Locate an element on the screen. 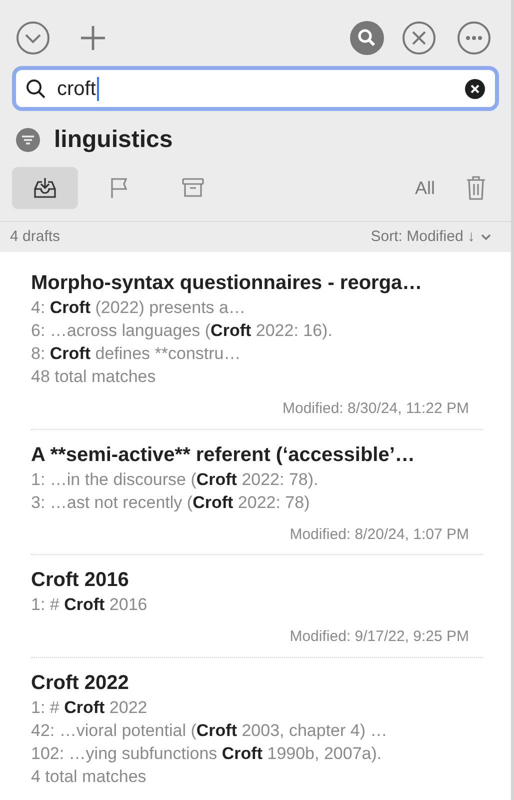 This screenshot has height=800, width=514. tag-title: linguistics is located at coordinates (113, 140).